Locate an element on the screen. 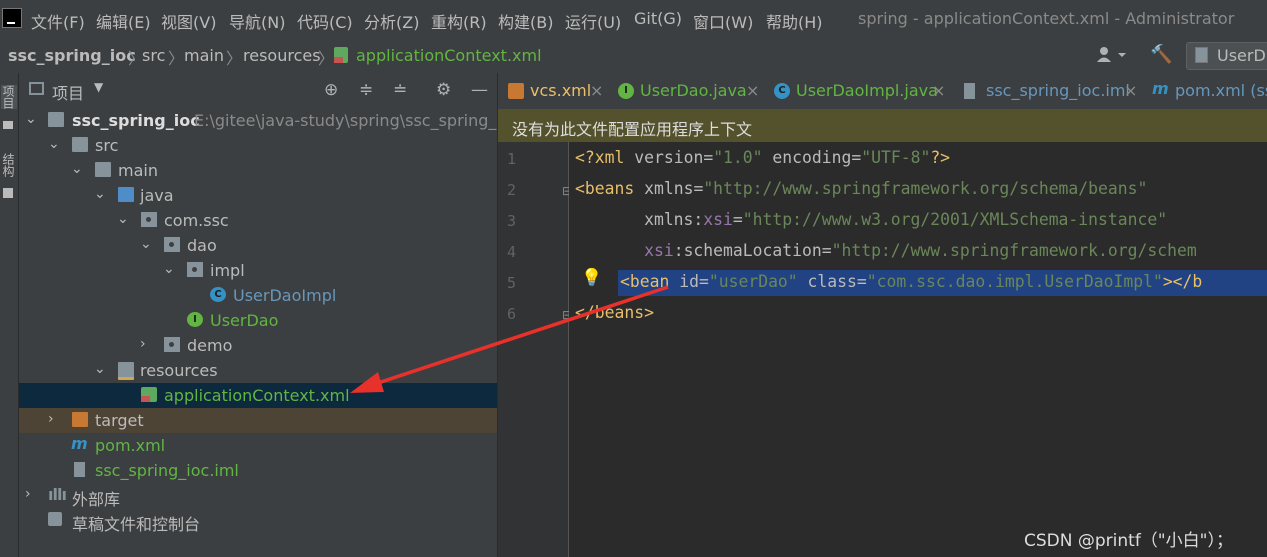 The height and width of the screenshot is (557, 1267). code-token: id is located at coordinates (689, 281).